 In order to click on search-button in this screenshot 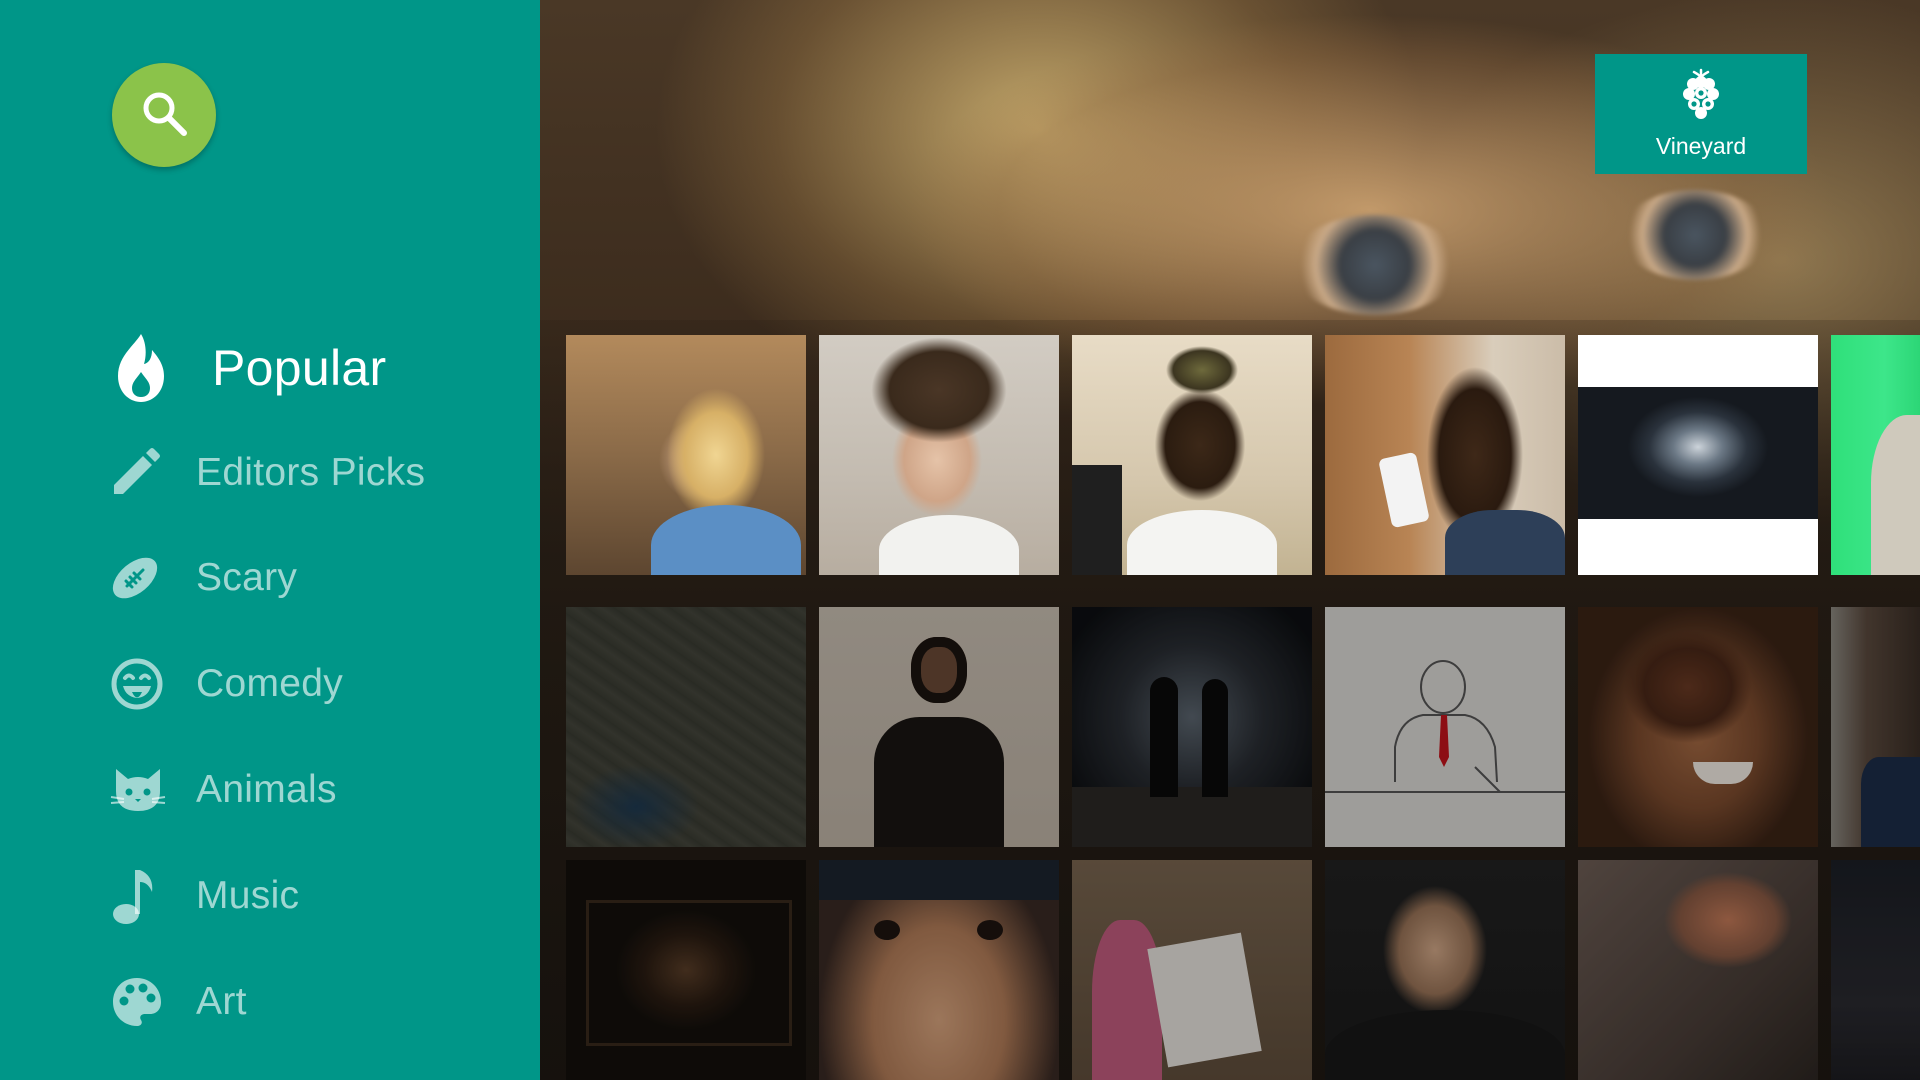, I will do `click(164, 115)`.